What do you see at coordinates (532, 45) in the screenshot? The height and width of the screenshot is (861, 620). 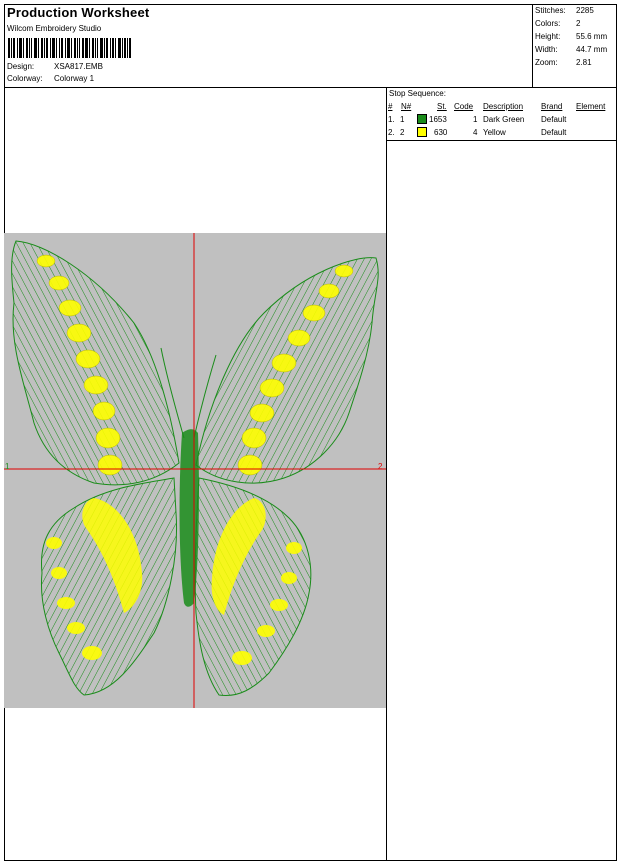 I see `stats-divider` at bounding box center [532, 45].